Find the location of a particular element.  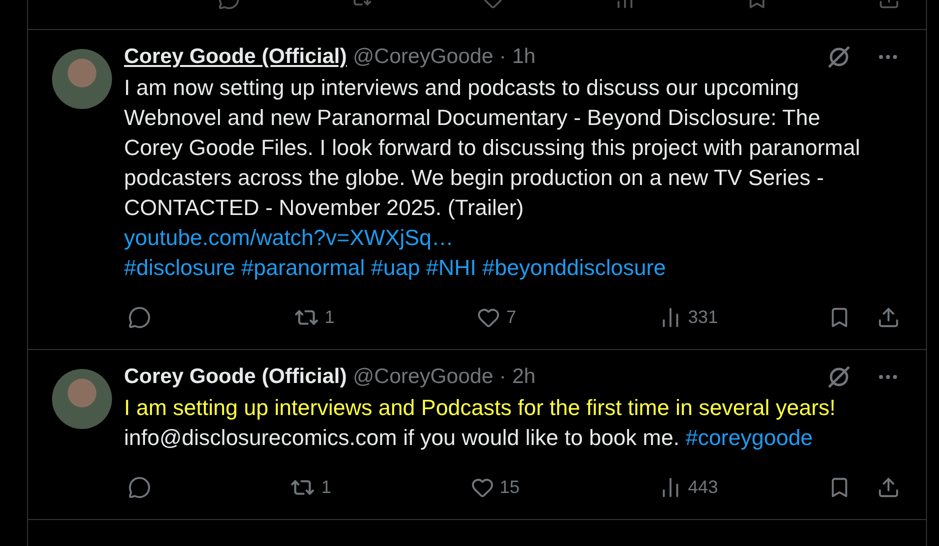

post-time: 1h is located at coordinates (524, 57).